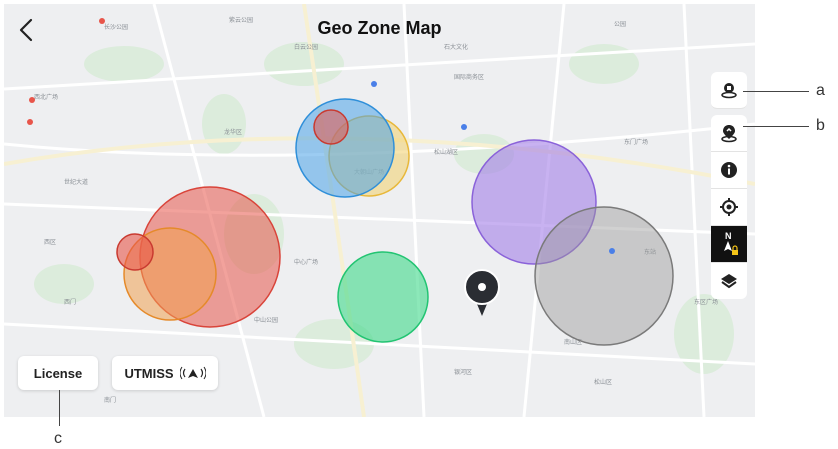 This screenshot has height=449, width=838. I want to click on svg-text: 西北广场, so click(46, 97).